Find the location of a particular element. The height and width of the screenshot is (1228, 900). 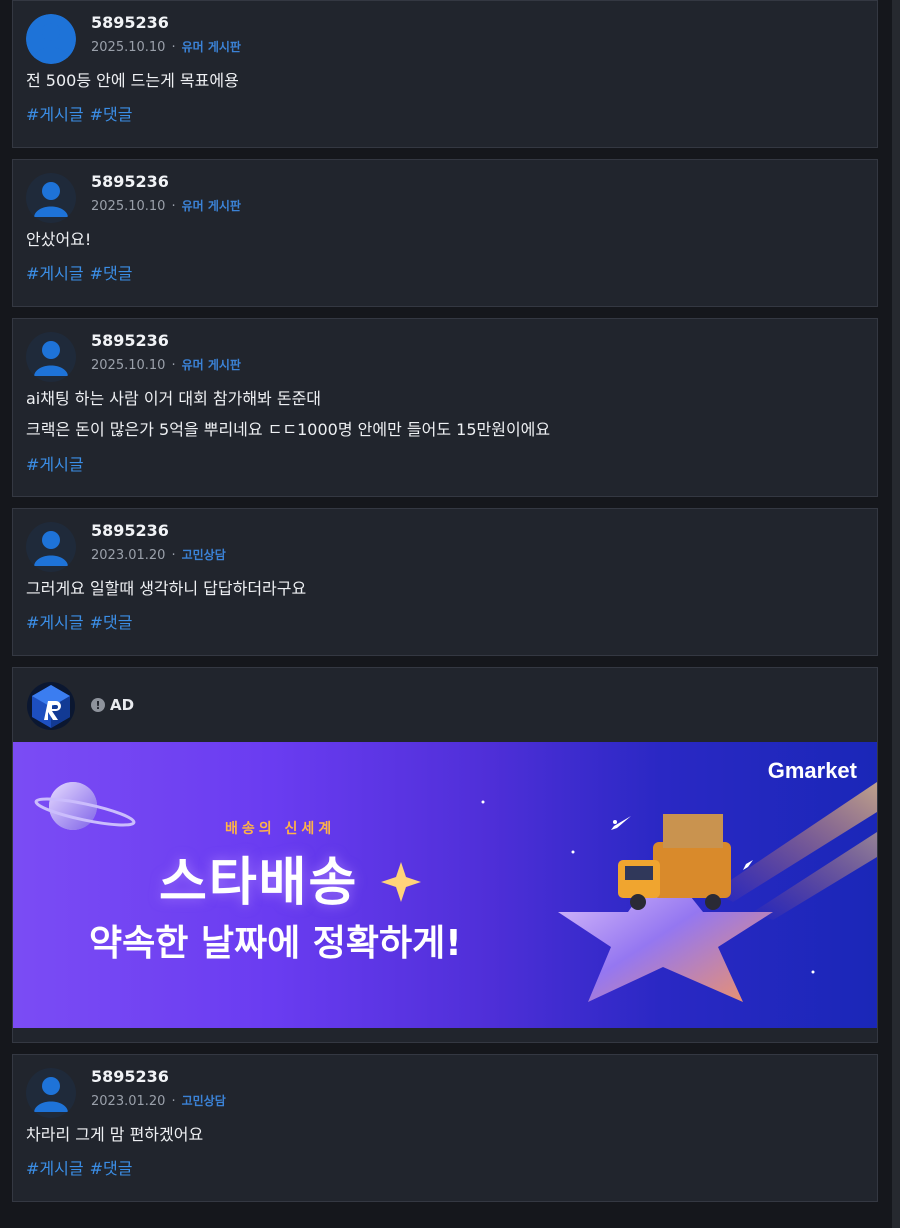

post-tags: #게시글 is located at coordinates (58, 463).